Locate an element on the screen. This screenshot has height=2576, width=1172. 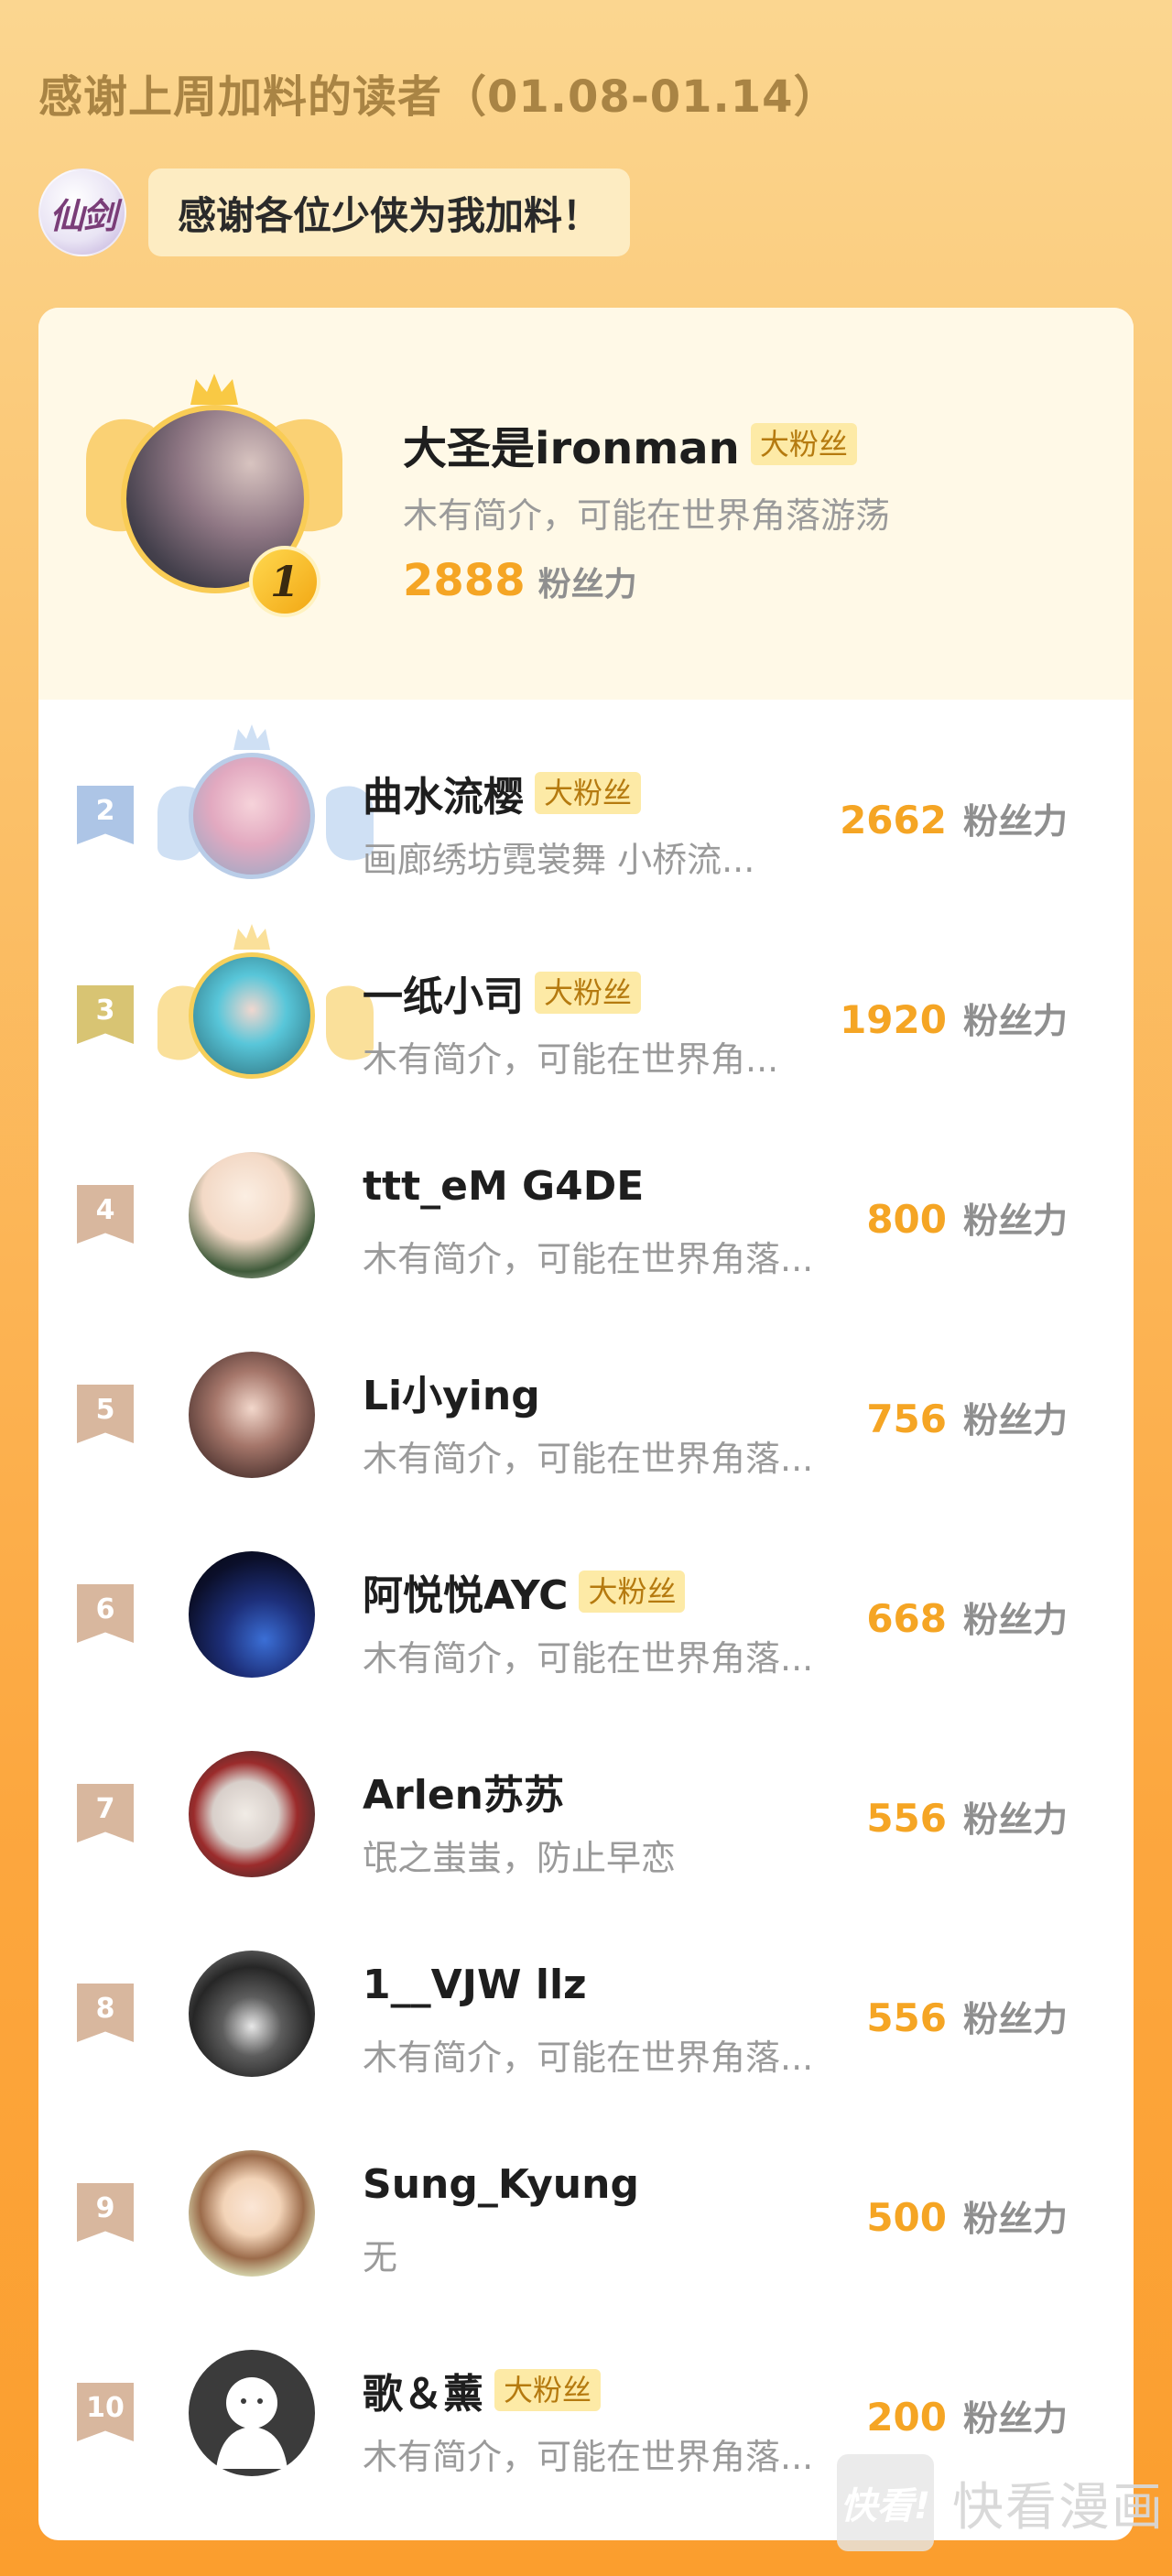
top-reader-name: 大圣是ironman is located at coordinates (571, 444).